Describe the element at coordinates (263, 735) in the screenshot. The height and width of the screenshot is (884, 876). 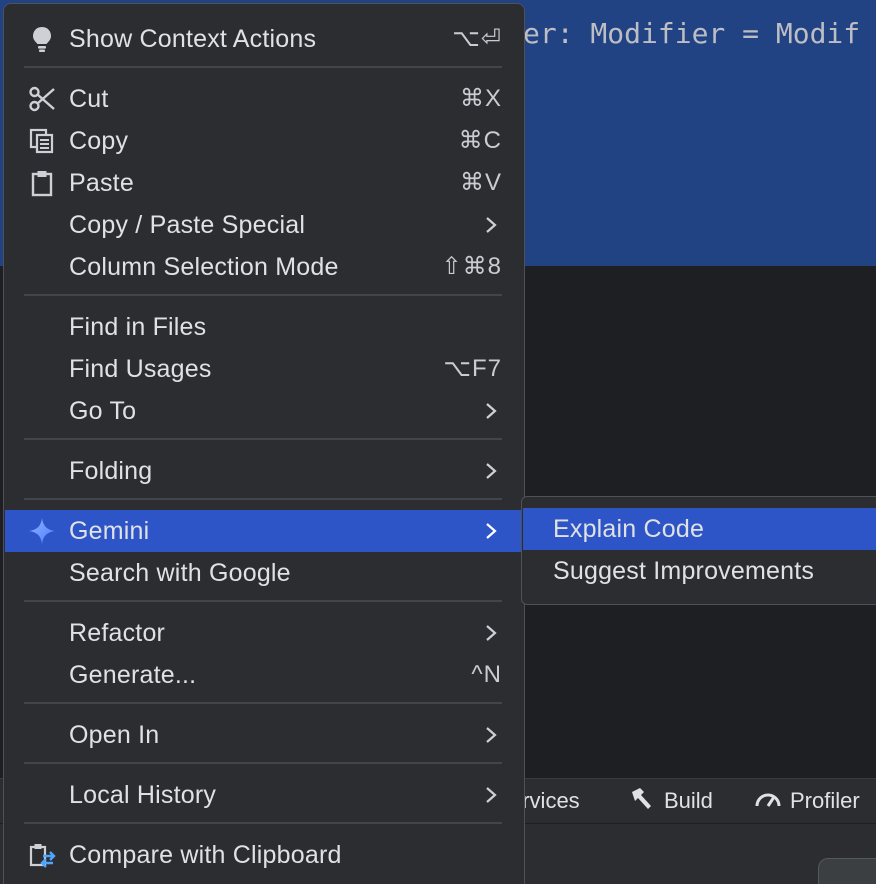
I see `menu-item-open-in: Open In` at that location.